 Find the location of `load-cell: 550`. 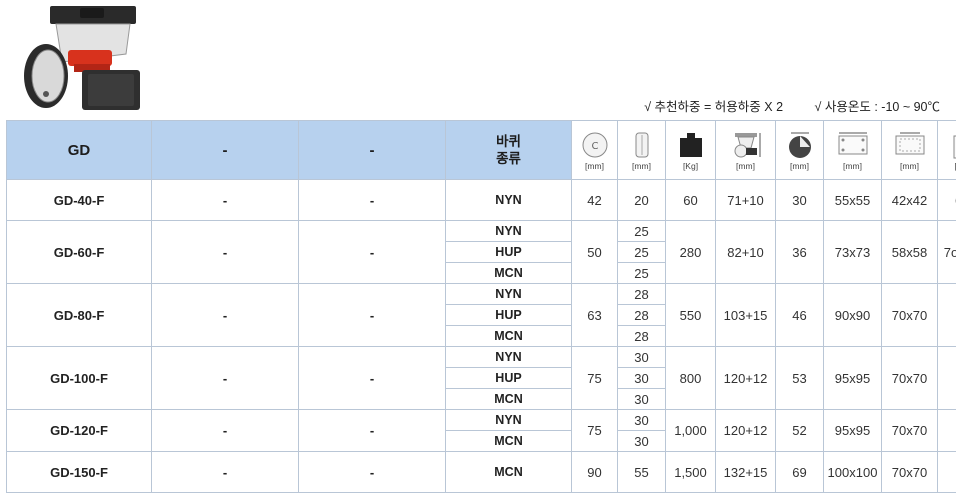

load-cell: 550 is located at coordinates (690, 315).